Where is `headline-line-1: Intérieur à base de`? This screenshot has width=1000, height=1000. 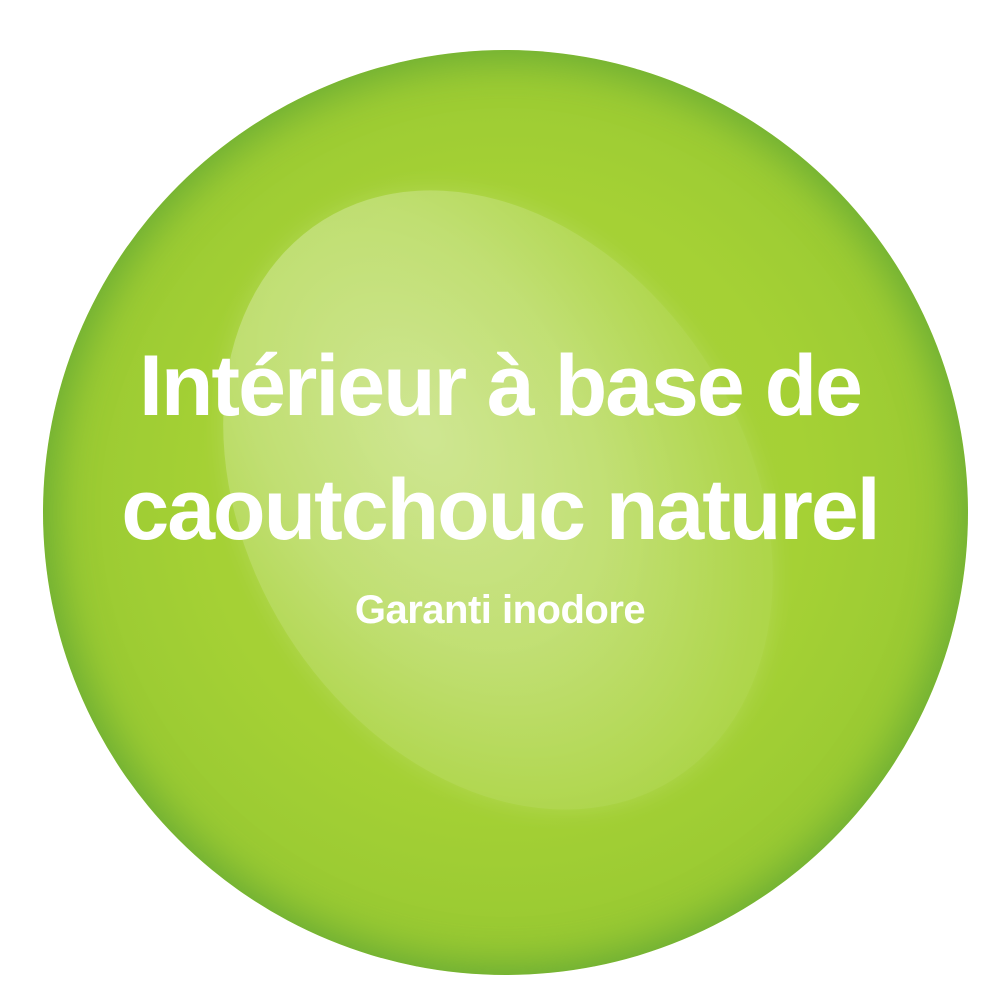
headline-line-1: Intérieur à base de is located at coordinates (501, 386).